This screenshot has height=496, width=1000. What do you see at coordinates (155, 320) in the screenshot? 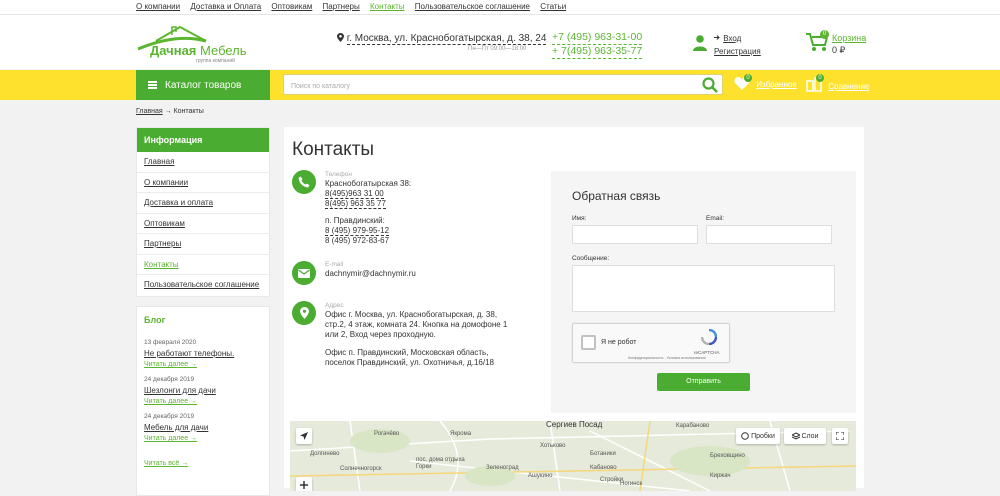
I see `blog-title: Блог` at bounding box center [155, 320].